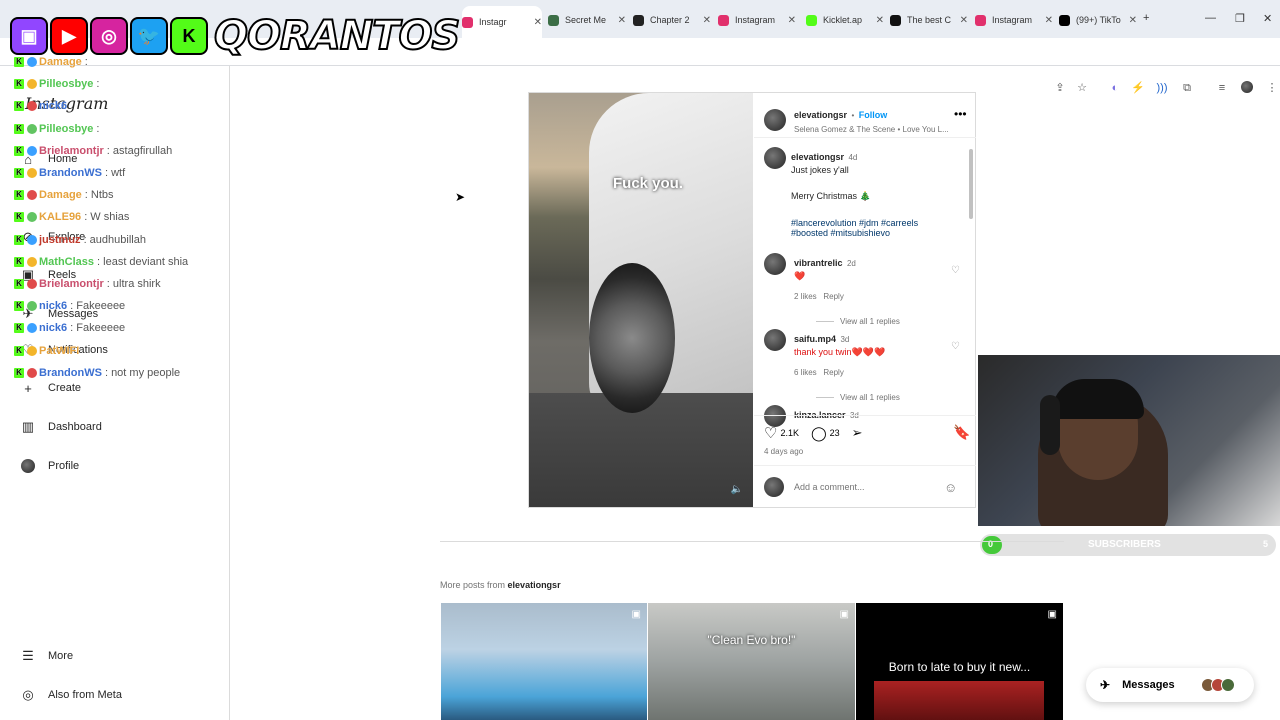 The width and height of the screenshot is (1280, 720). Describe the element at coordinates (770, 433) in the screenshot. I see `like-icon: ♡` at that location.